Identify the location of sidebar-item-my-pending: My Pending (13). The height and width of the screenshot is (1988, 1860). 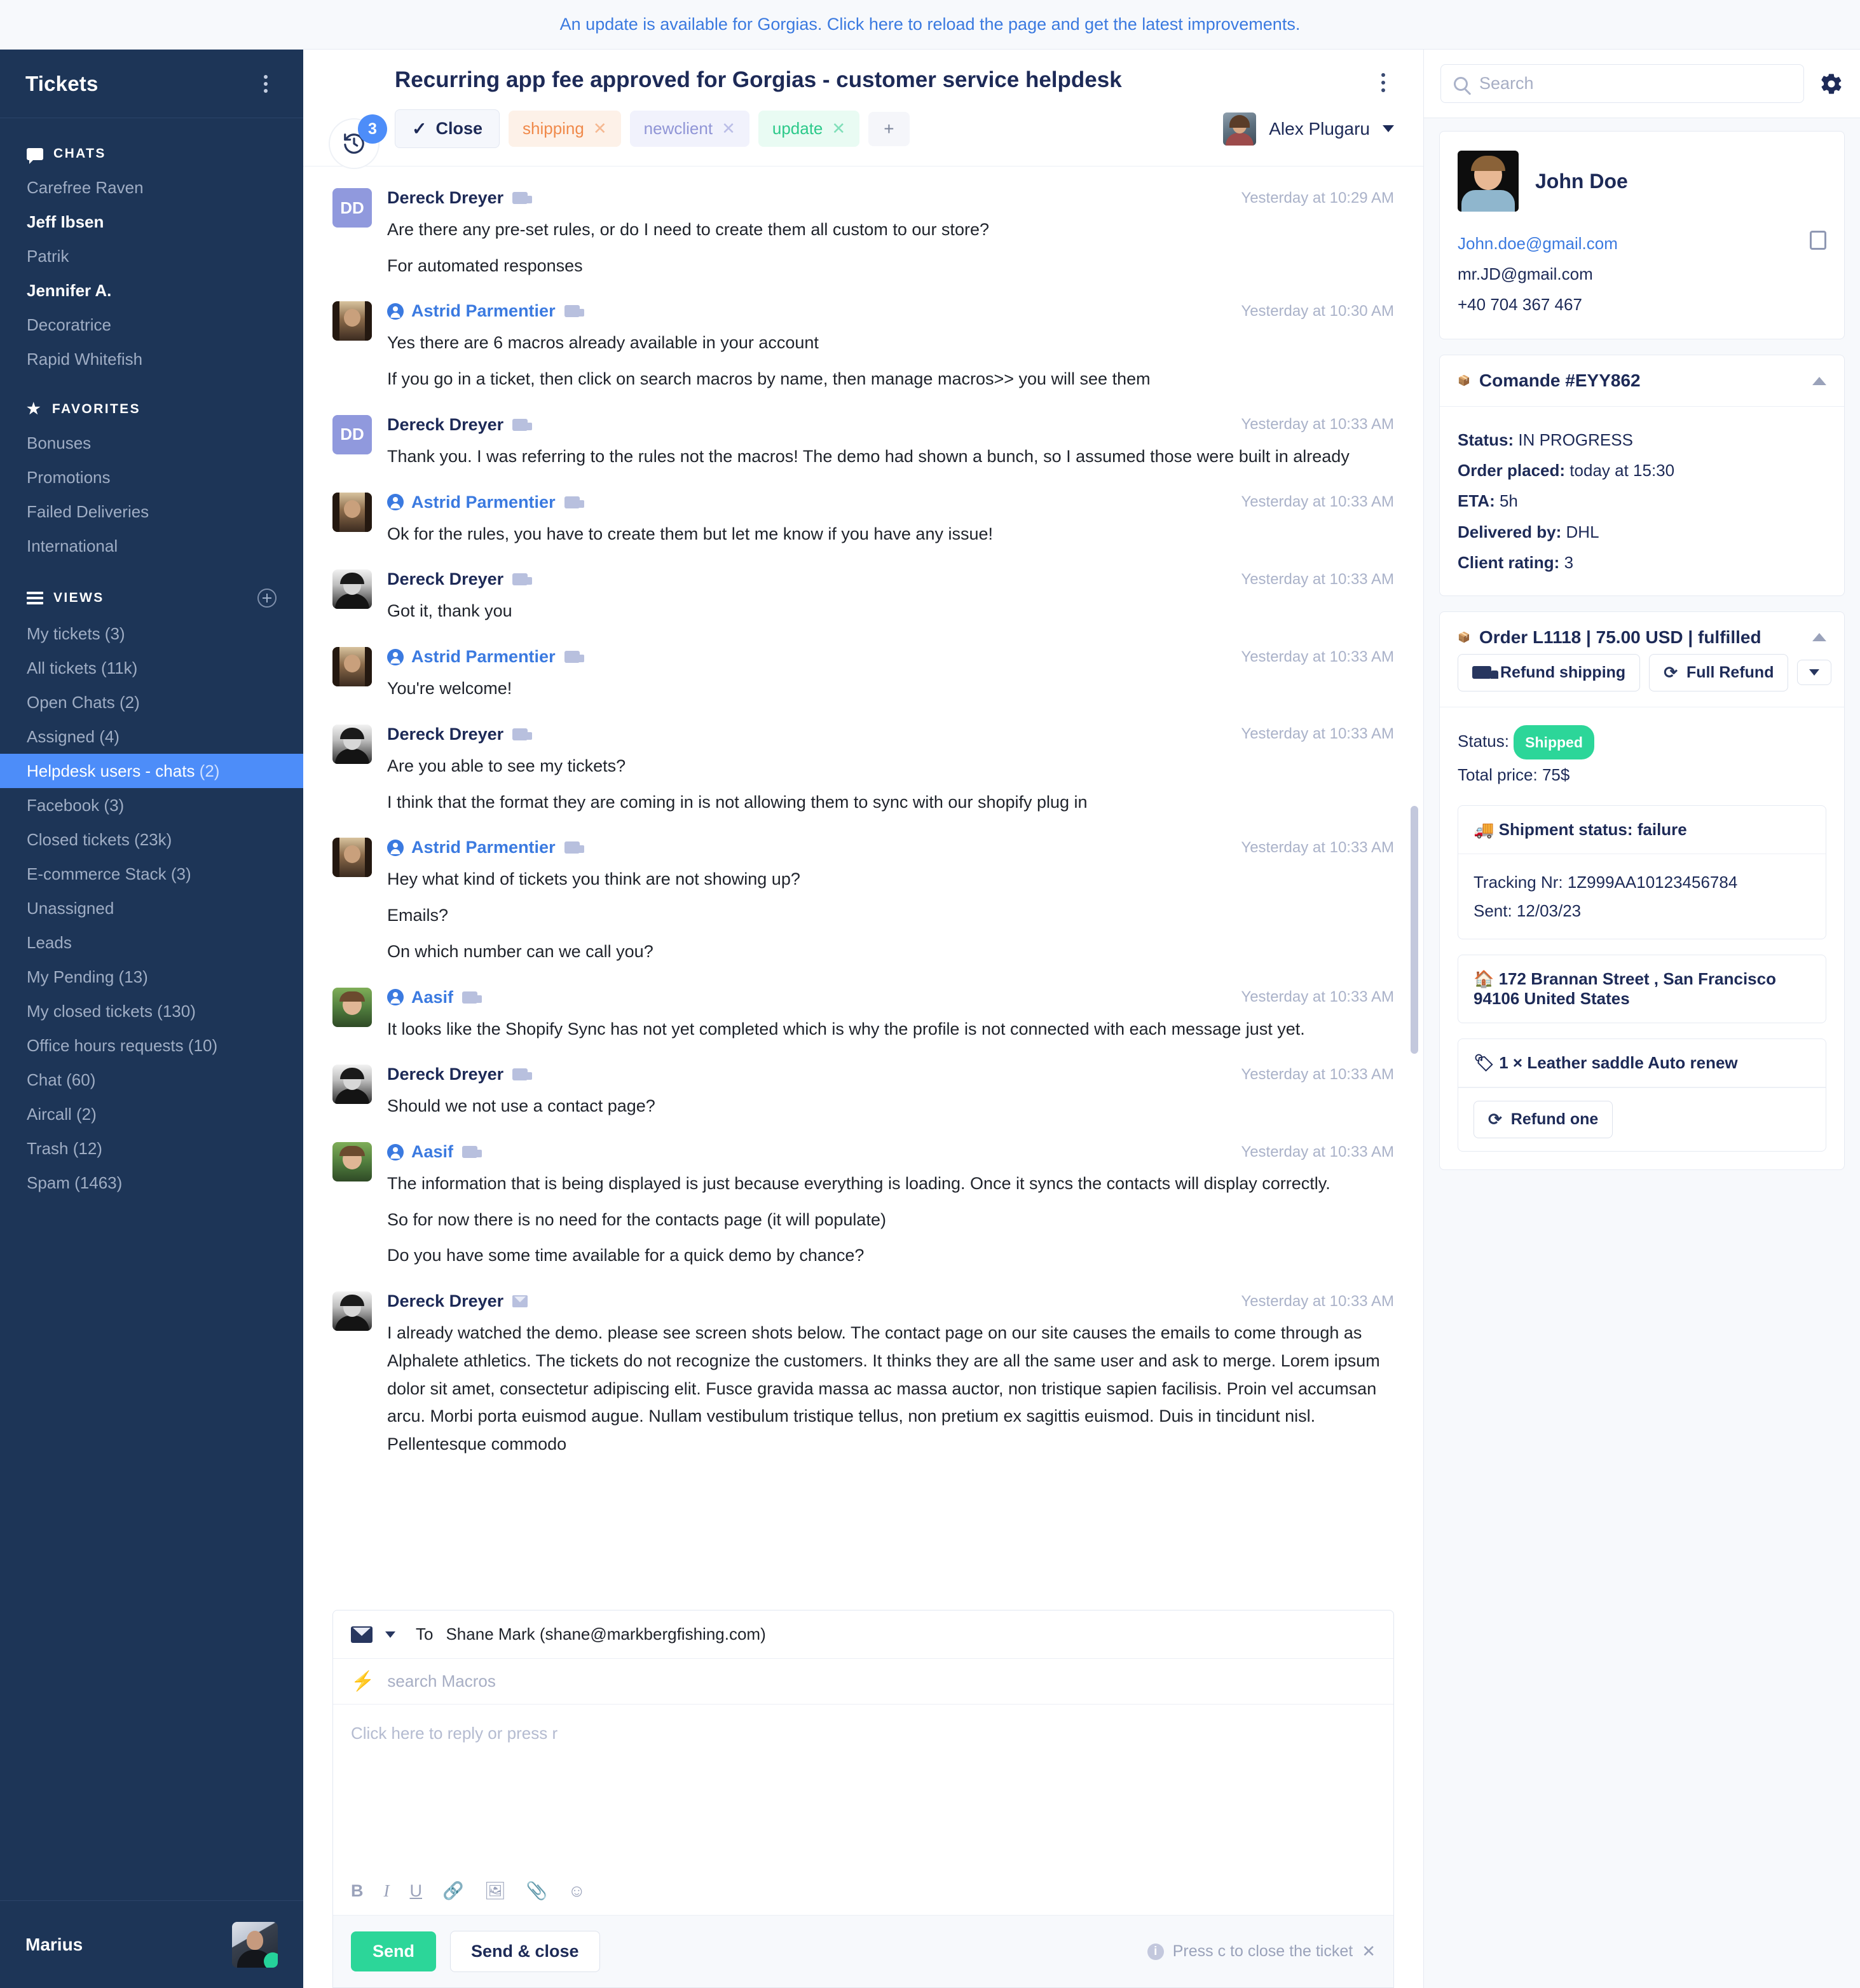
(151, 977).